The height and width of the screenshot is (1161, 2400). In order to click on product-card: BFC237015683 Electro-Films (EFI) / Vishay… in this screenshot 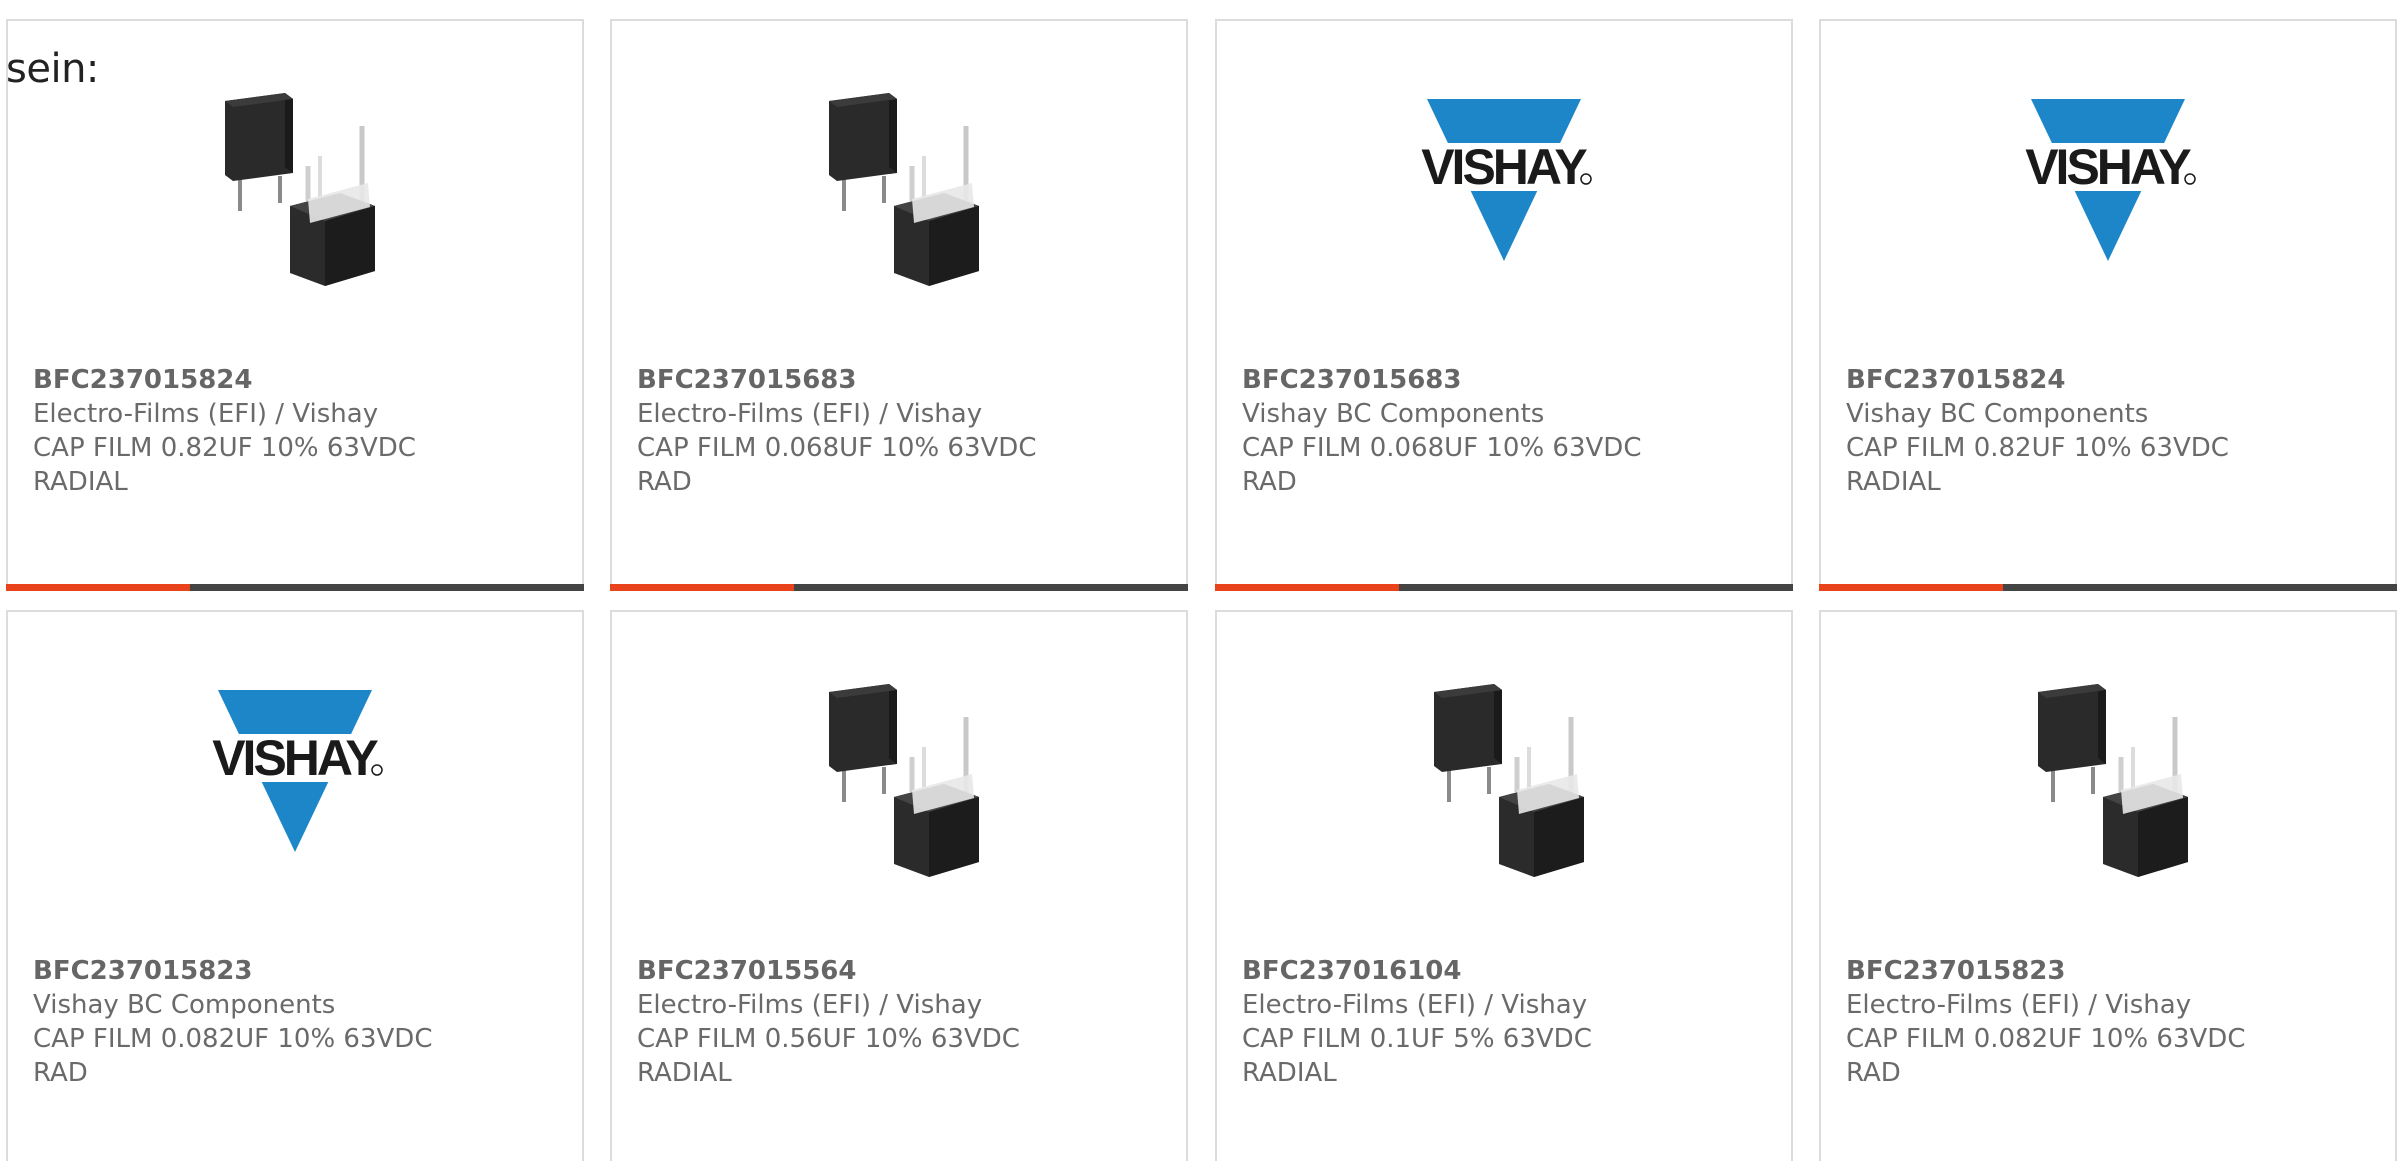, I will do `click(899, 305)`.